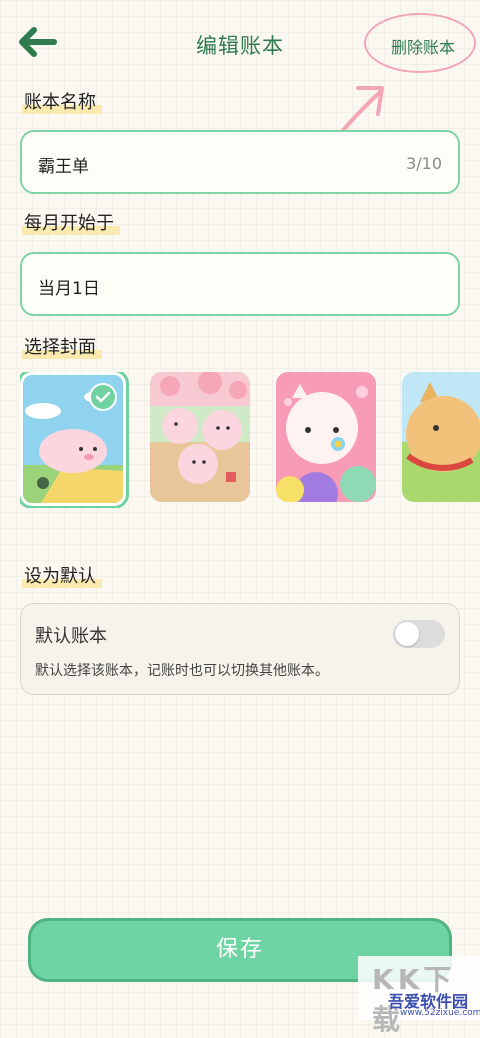  I want to click on cover-family-image, so click(200, 437).